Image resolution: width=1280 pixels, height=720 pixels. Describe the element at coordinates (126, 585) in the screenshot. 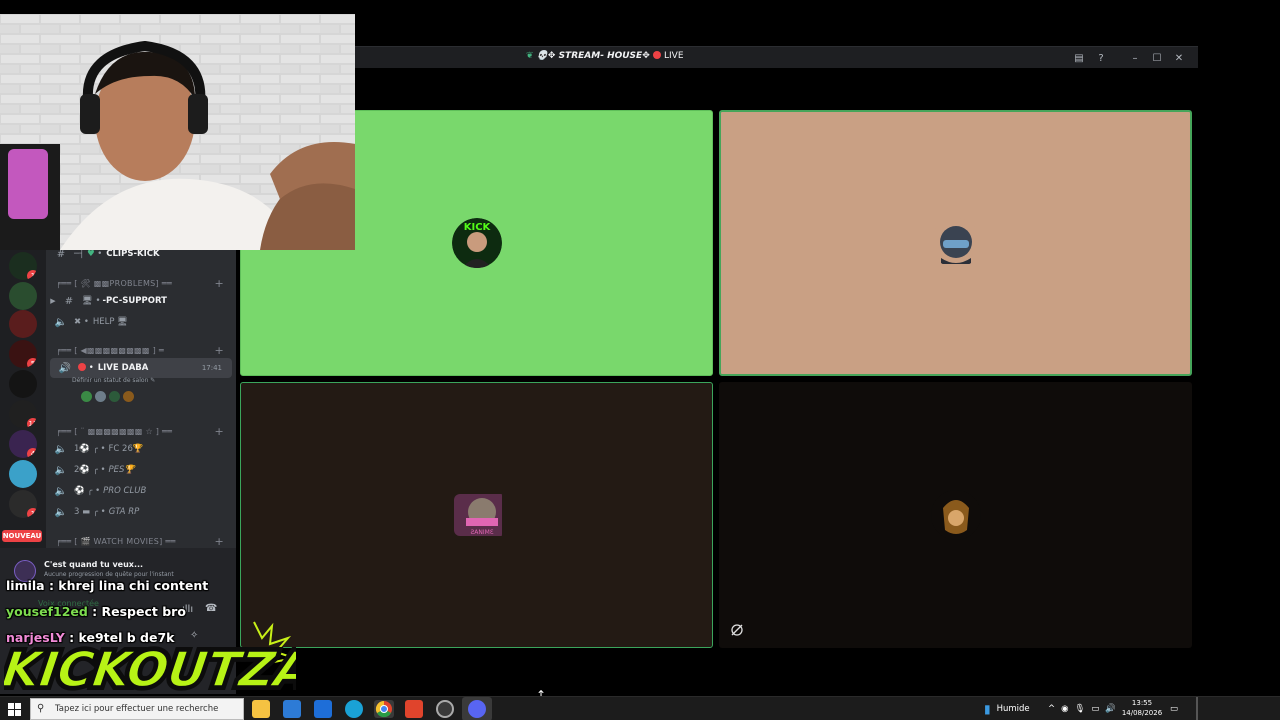

I see `chat-text: : khrej lina chi content` at that location.